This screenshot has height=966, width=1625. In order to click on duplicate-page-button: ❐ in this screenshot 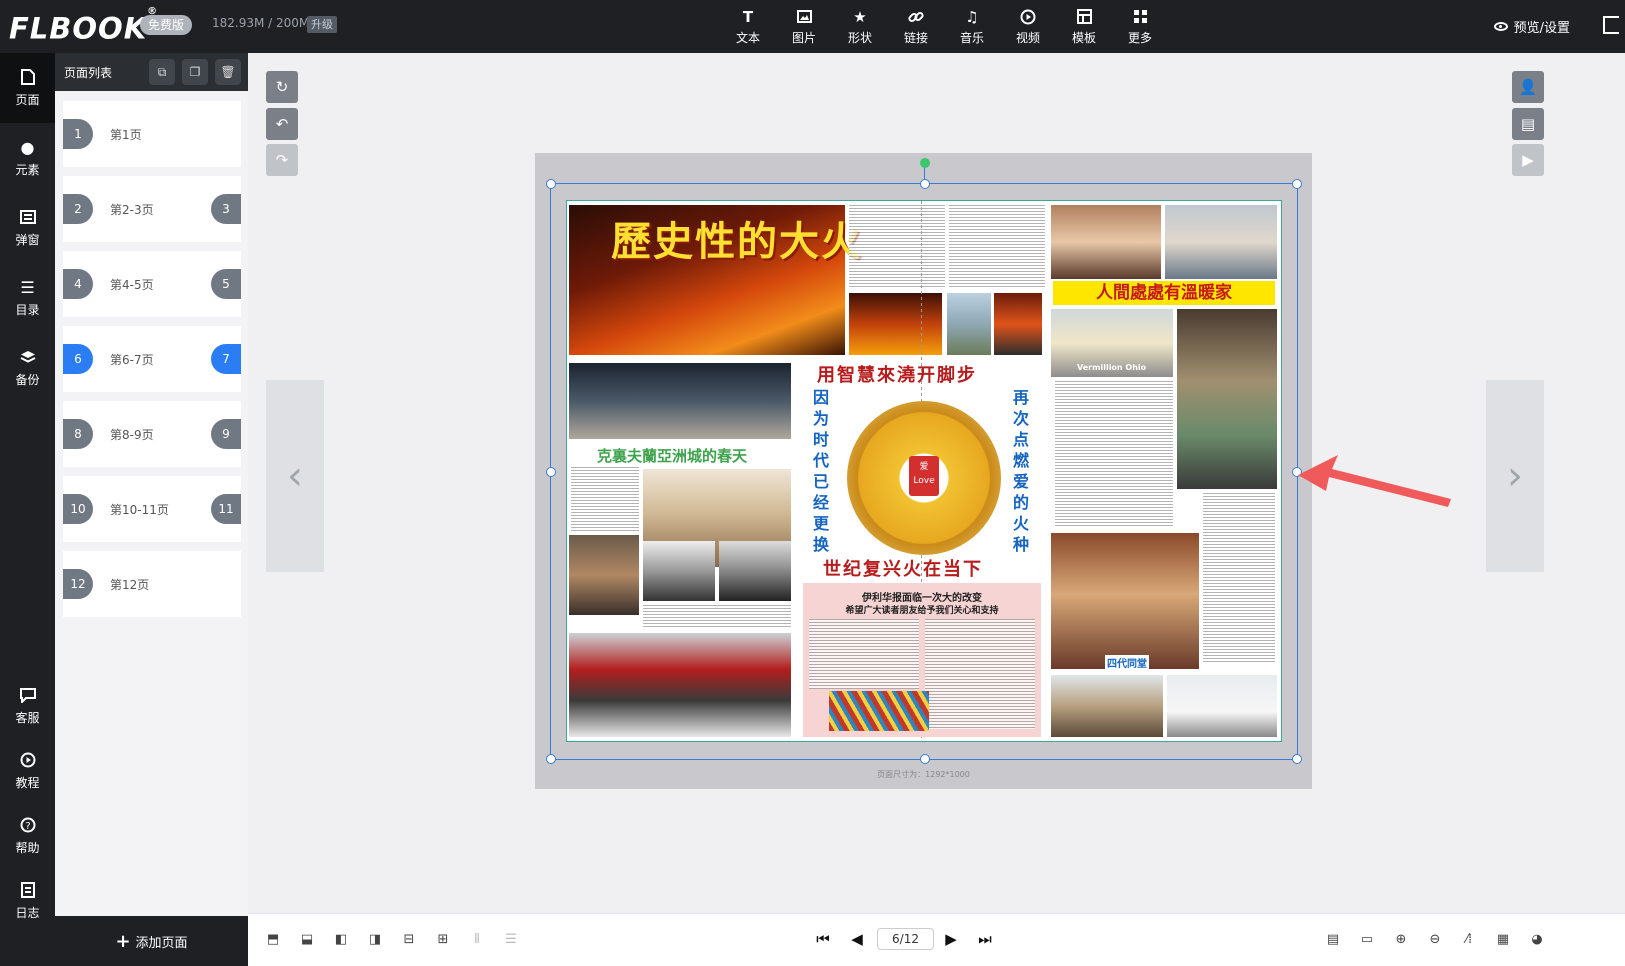, I will do `click(195, 72)`.